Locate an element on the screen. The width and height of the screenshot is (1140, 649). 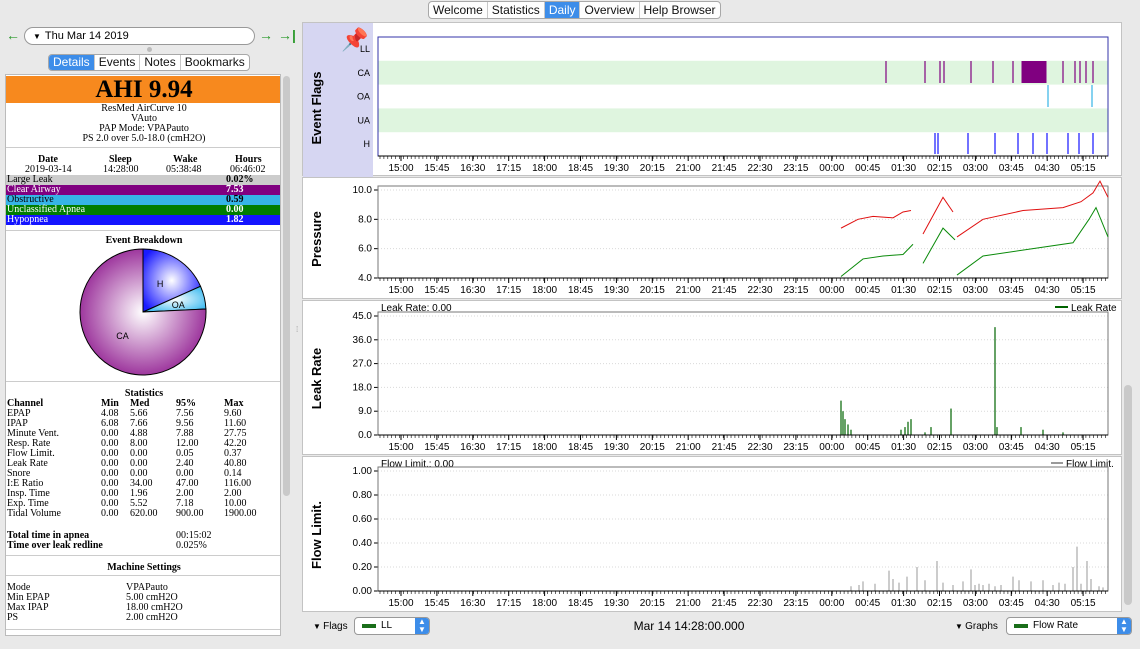
tab-welcome: Welcome is located at coordinates (458, 10).